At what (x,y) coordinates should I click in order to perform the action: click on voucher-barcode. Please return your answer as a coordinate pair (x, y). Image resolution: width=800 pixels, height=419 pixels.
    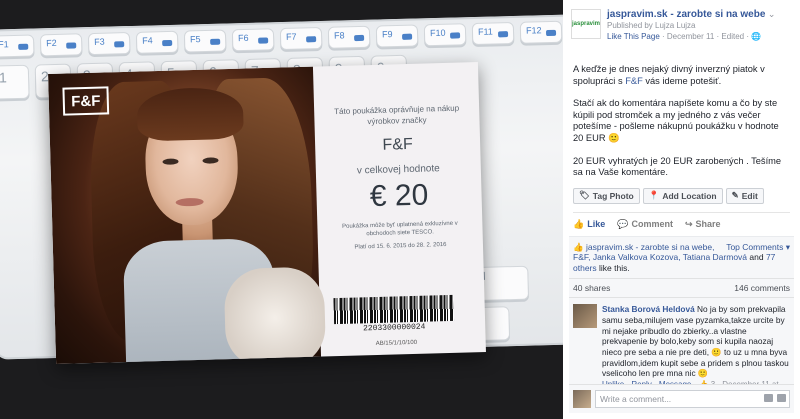
    Looking at the image, I should click on (394, 309).